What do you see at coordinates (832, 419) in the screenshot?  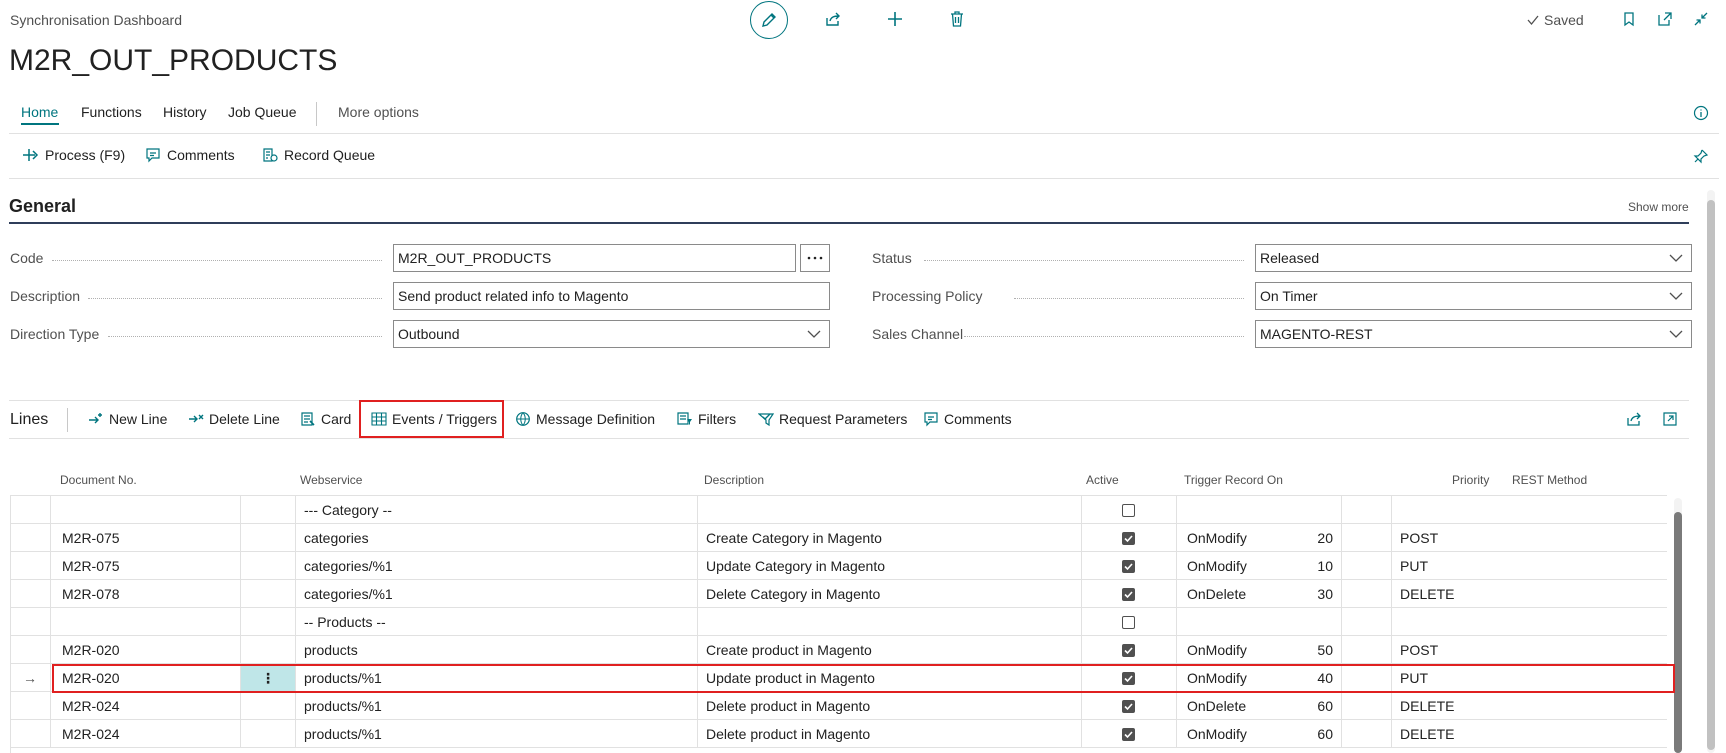 I see `request-parameters-button: Request Parameters` at bounding box center [832, 419].